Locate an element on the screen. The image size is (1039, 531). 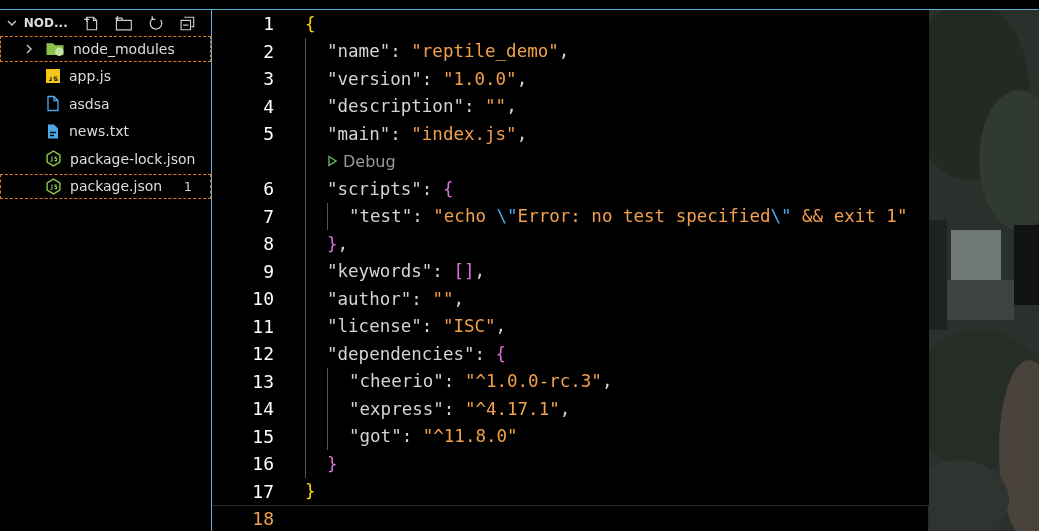
code-token: [] is located at coordinates (464, 271).